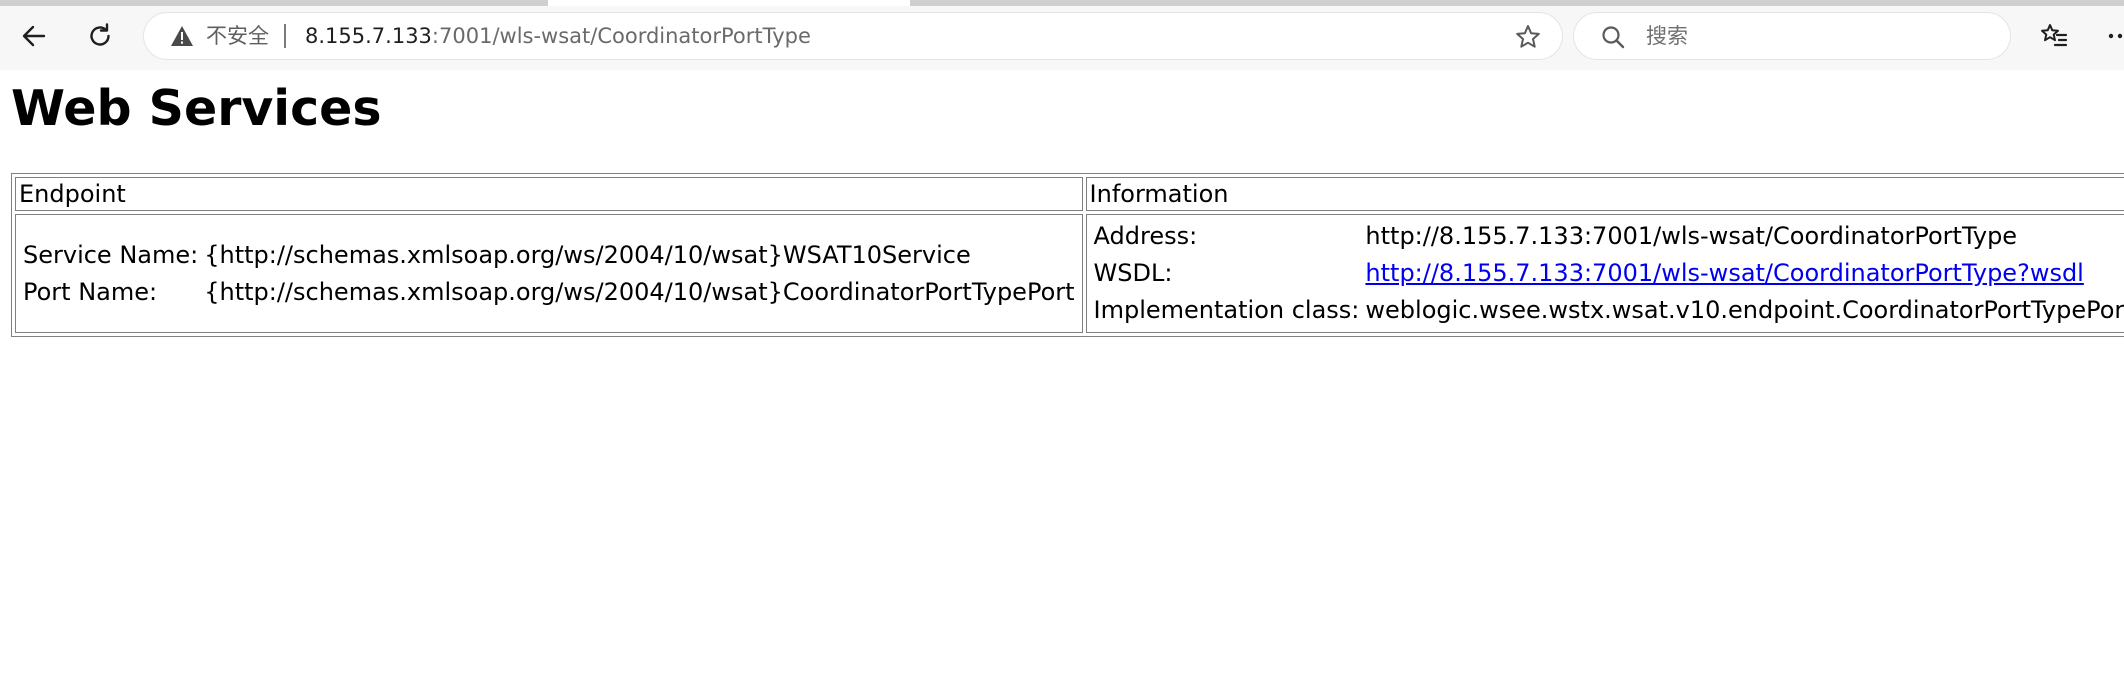  What do you see at coordinates (368, 36) in the screenshot?
I see `url-host: 8.155.7.133` at bounding box center [368, 36].